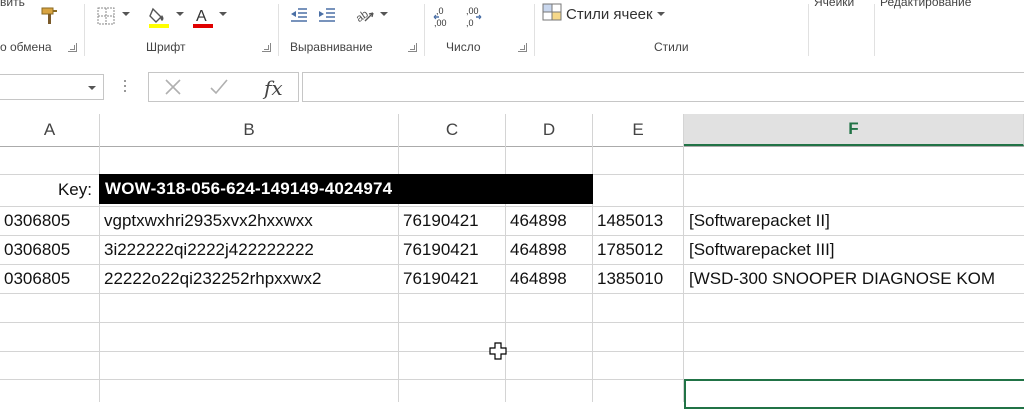 Image resolution: width=1024 pixels, height=409 pixels. What do you see at coordinates (550, 279) in the screenshot?
I see `cell-d-row3: 464898` at bounding box center [550, 279].